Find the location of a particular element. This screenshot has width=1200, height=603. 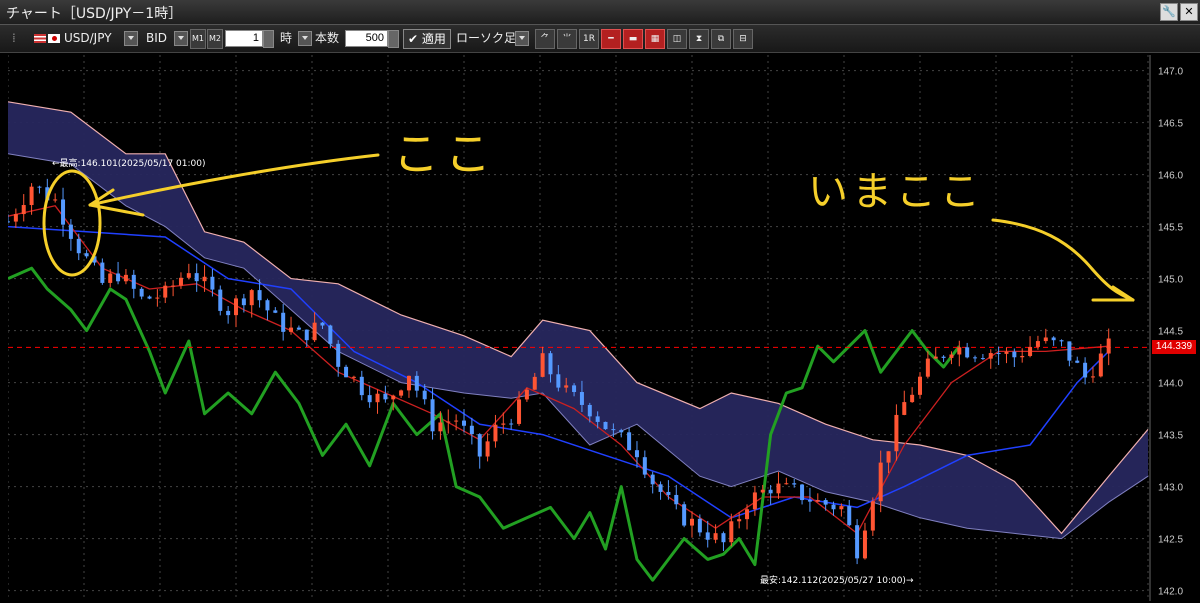

indicator-icon: ▦ is located at coordinates (655, 39).